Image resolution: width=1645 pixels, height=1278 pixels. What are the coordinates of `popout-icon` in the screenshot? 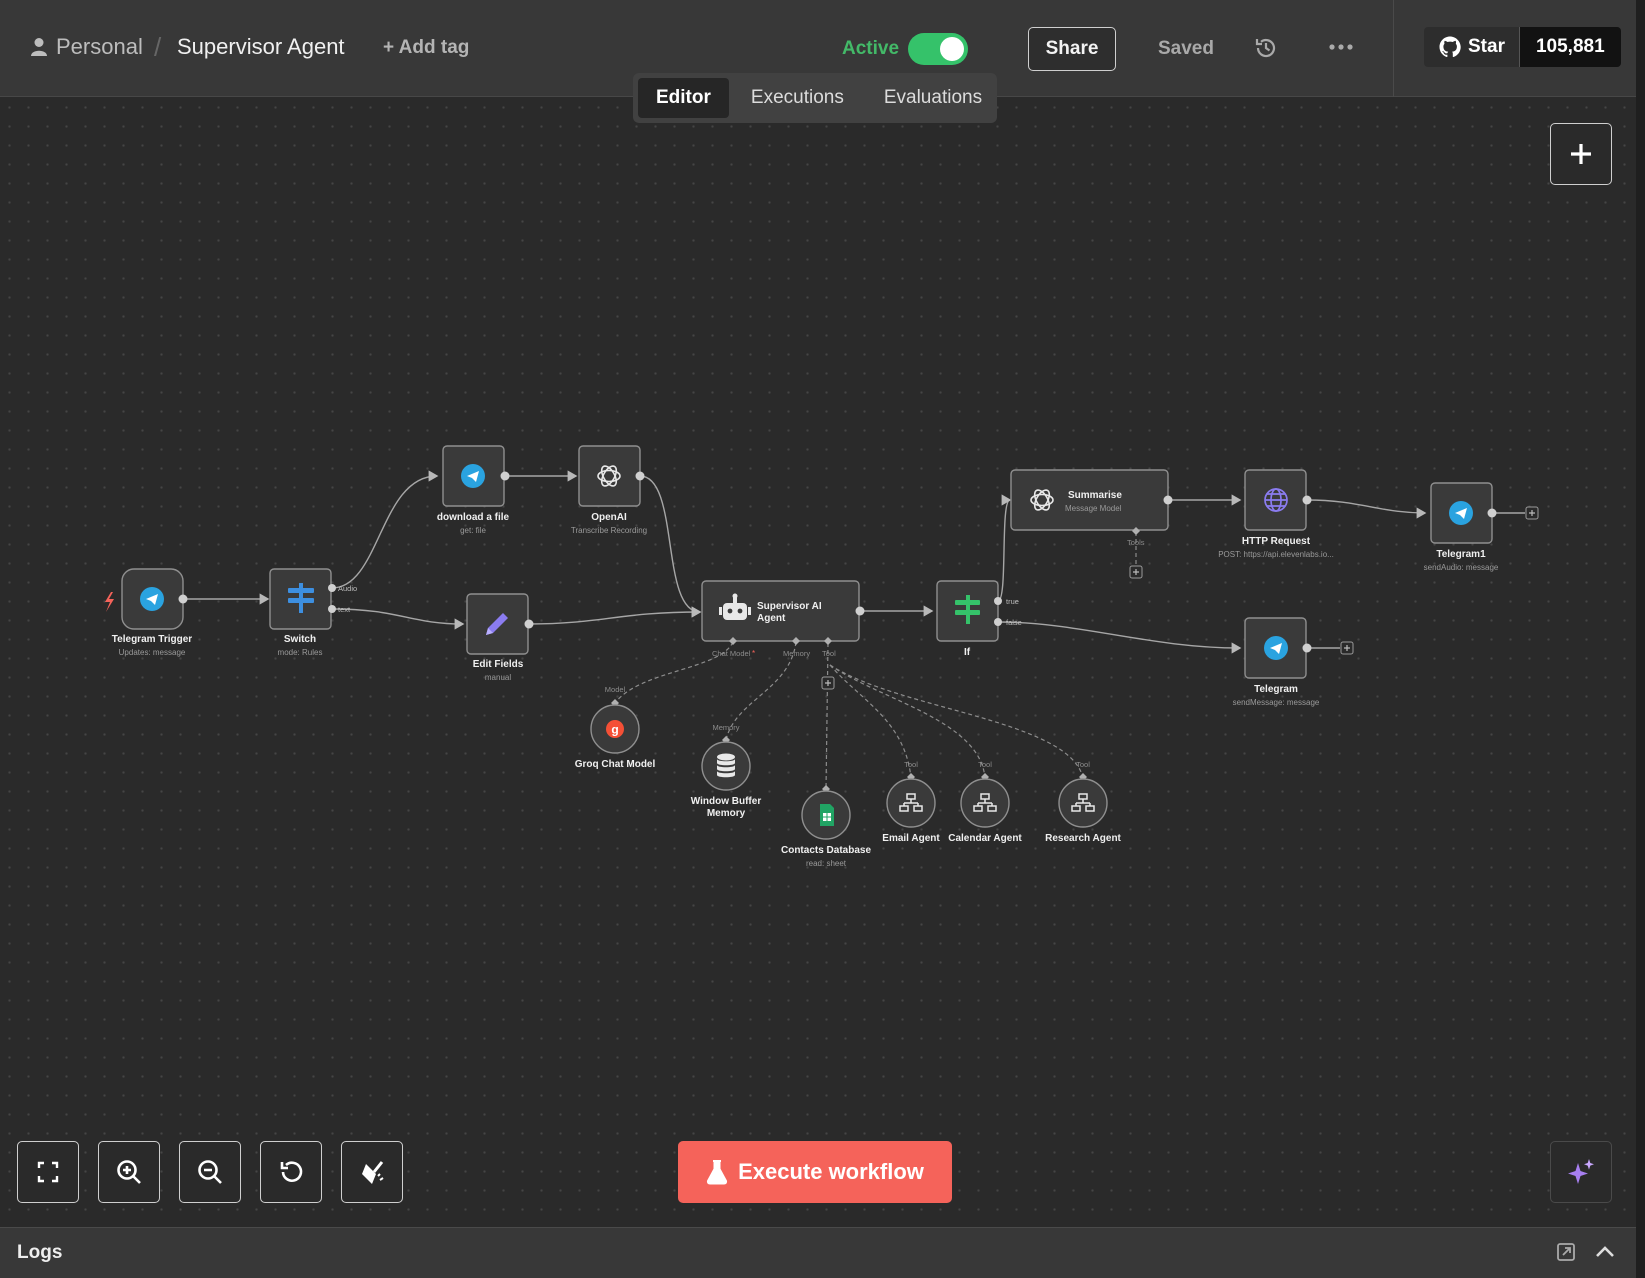 It's located at (1566, 1252).